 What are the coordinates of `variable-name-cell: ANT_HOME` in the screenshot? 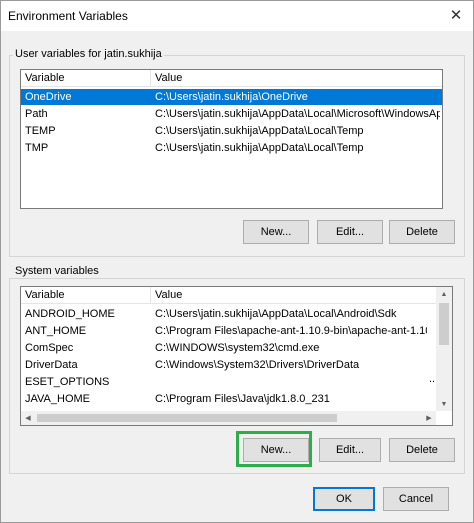 It's located at (56, 331).